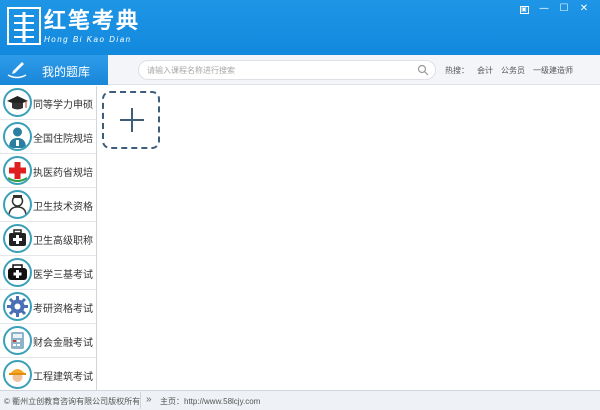 This screenshot has height=410, width=600. I want to click on double-chevron-icon: », so click(149, 399).